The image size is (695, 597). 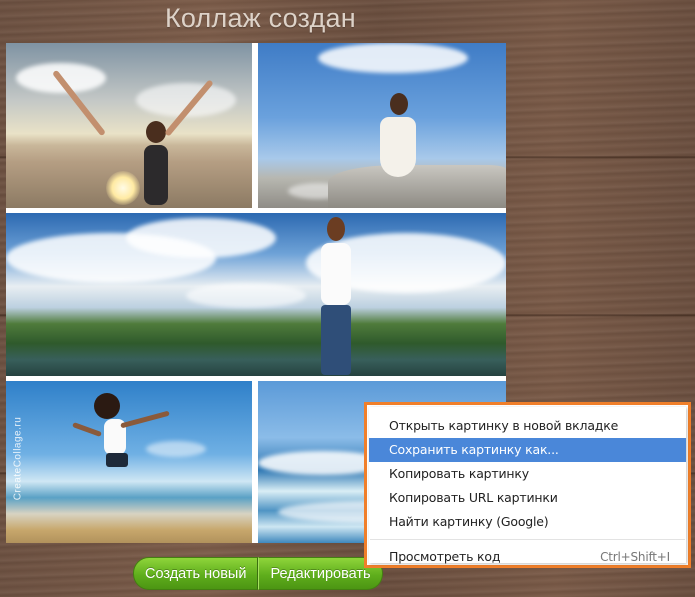 I want to click on menu-item-inspect-label: Просмотреть код, so click(x=445, y=556).